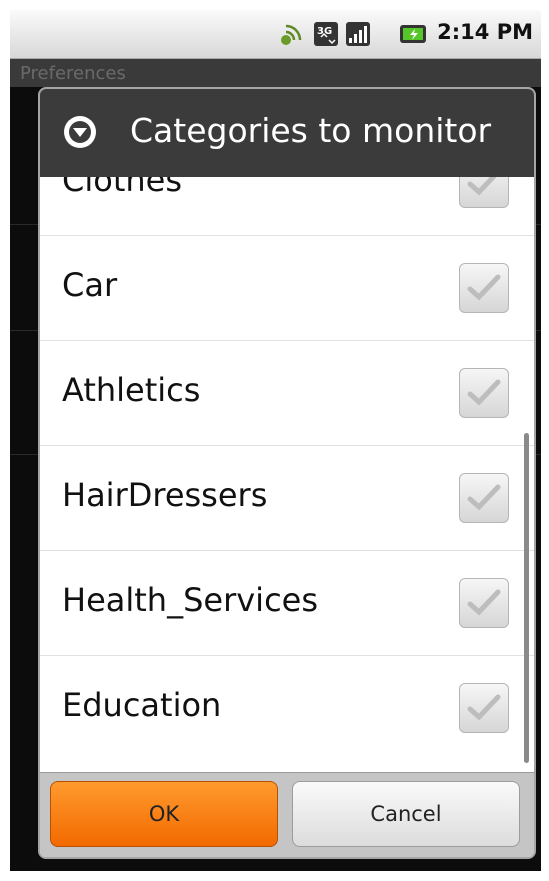  I want to click on list-item-athletics: Athletics, so click(287, 393).